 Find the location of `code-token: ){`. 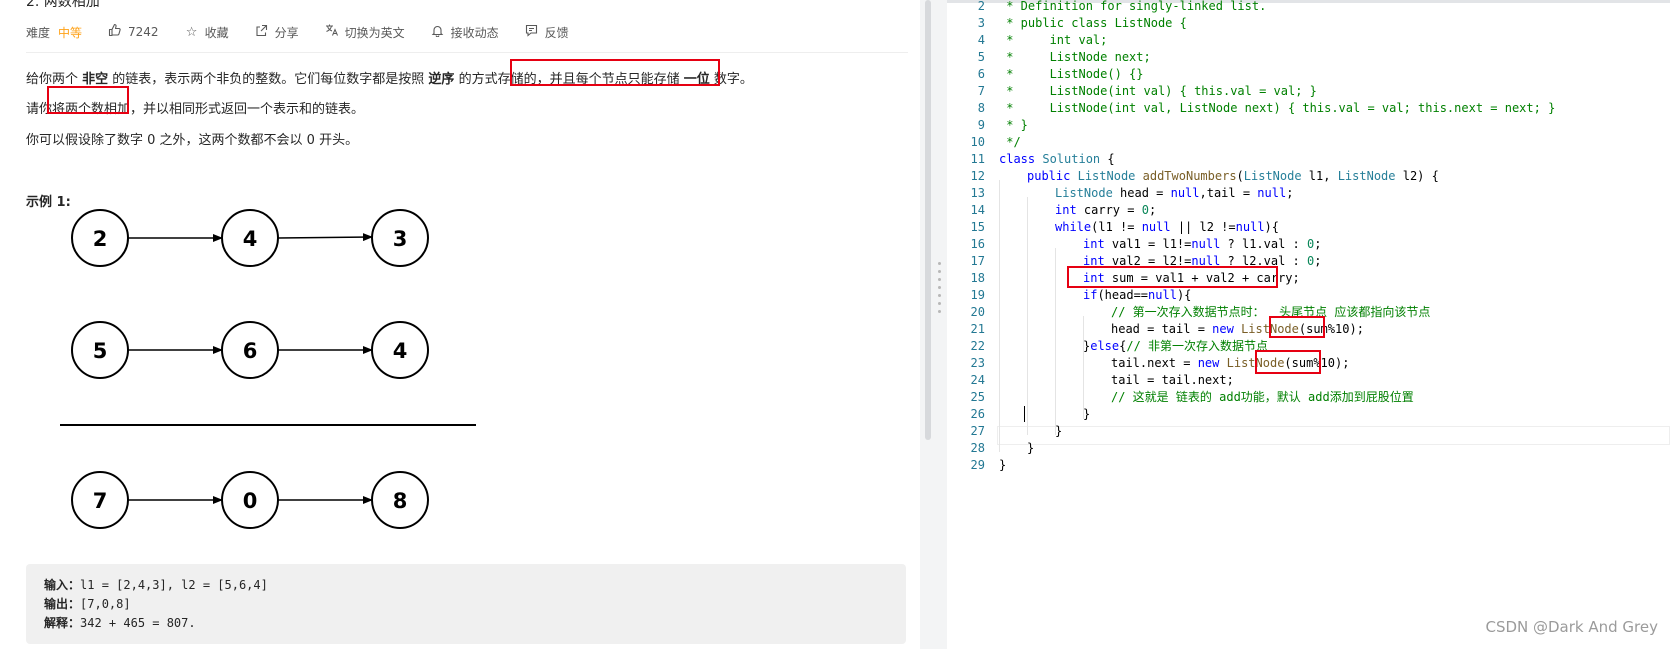

code-token: ){ is located at coordinates (1271, 227).